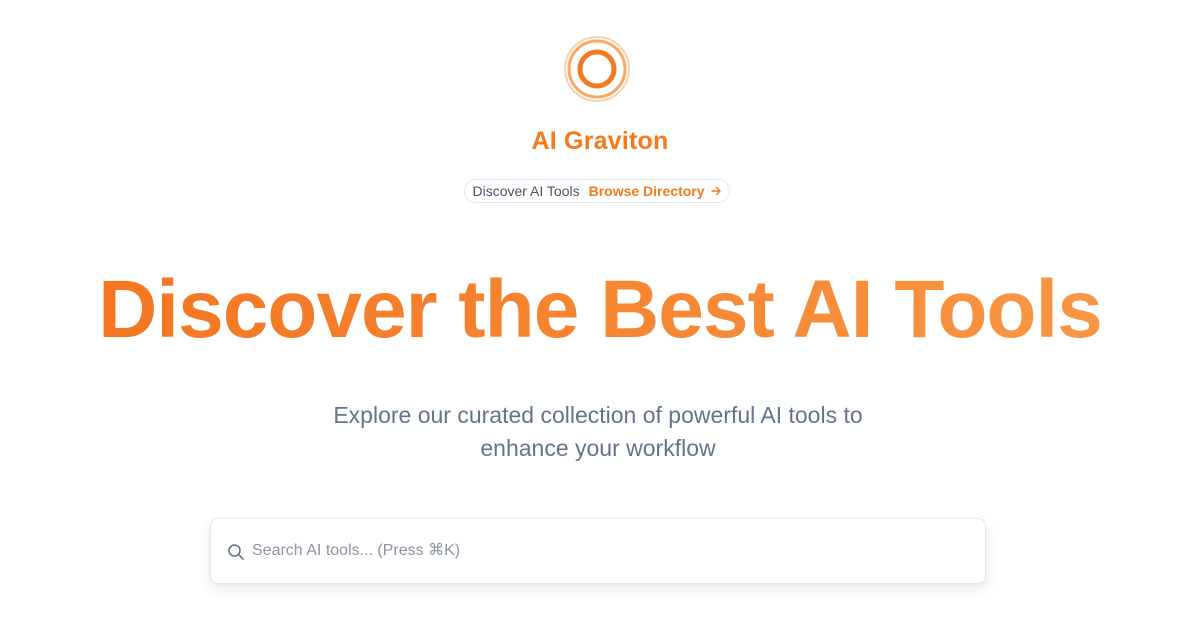  What do you see at coordinates (526, 191) in the screenshot?
I see `announcement-text: Discover AI Tools` at bounding box center [526, 191].